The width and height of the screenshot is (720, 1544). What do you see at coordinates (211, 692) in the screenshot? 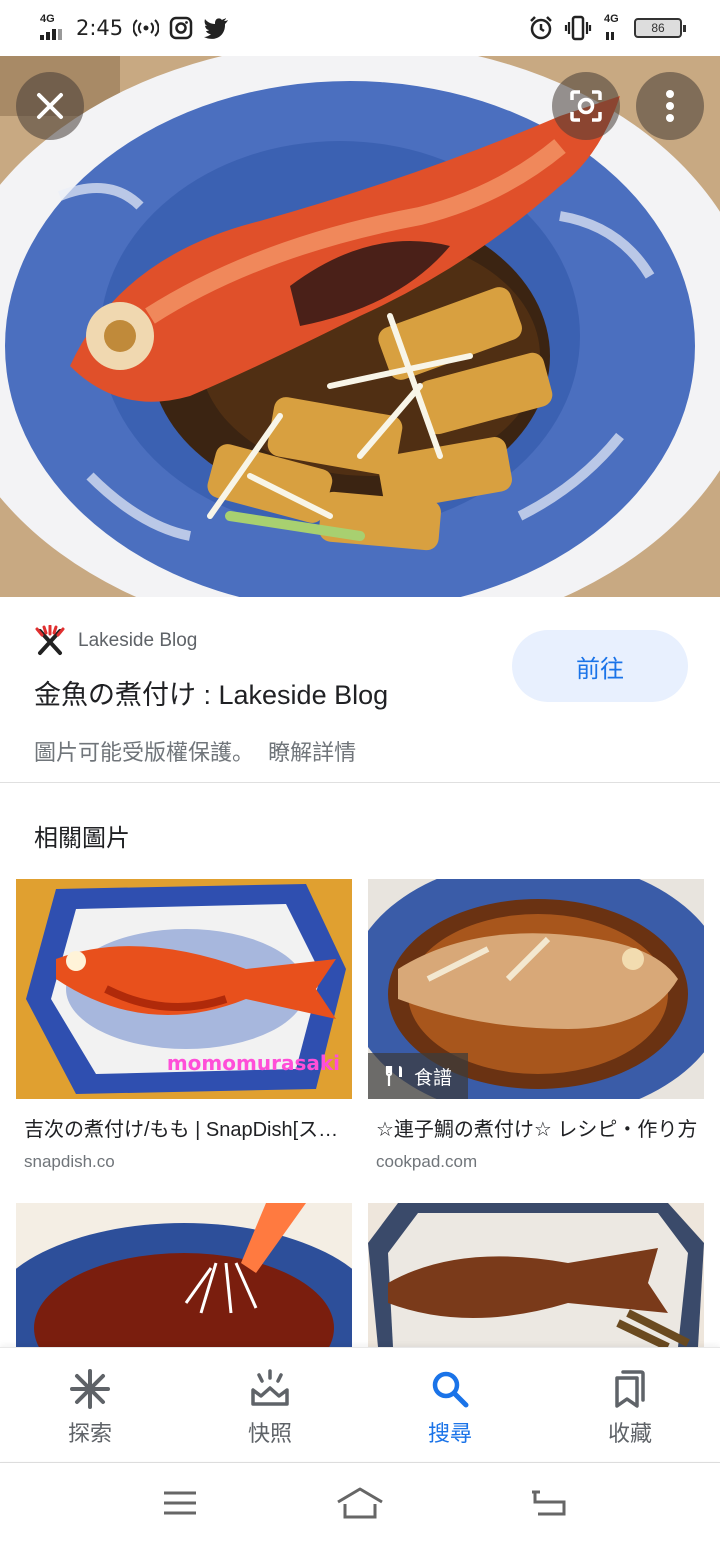
I see `page-title: 金魚の煮付け : Lakeside Blog` at bounding box center [211, 692].